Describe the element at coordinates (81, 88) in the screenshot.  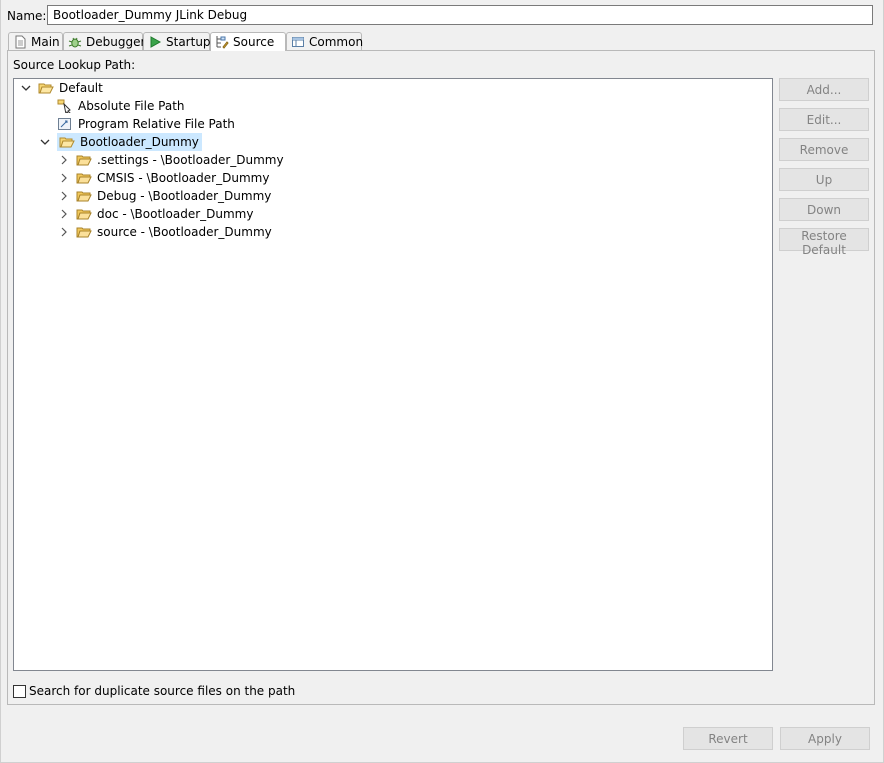
I see `tree-item-label: Default` at that location.